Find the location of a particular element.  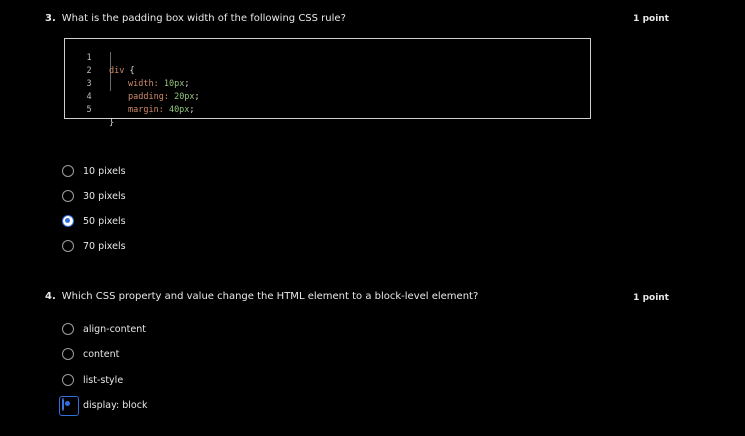

css-value: 10px is located at coordinates (171, 84).